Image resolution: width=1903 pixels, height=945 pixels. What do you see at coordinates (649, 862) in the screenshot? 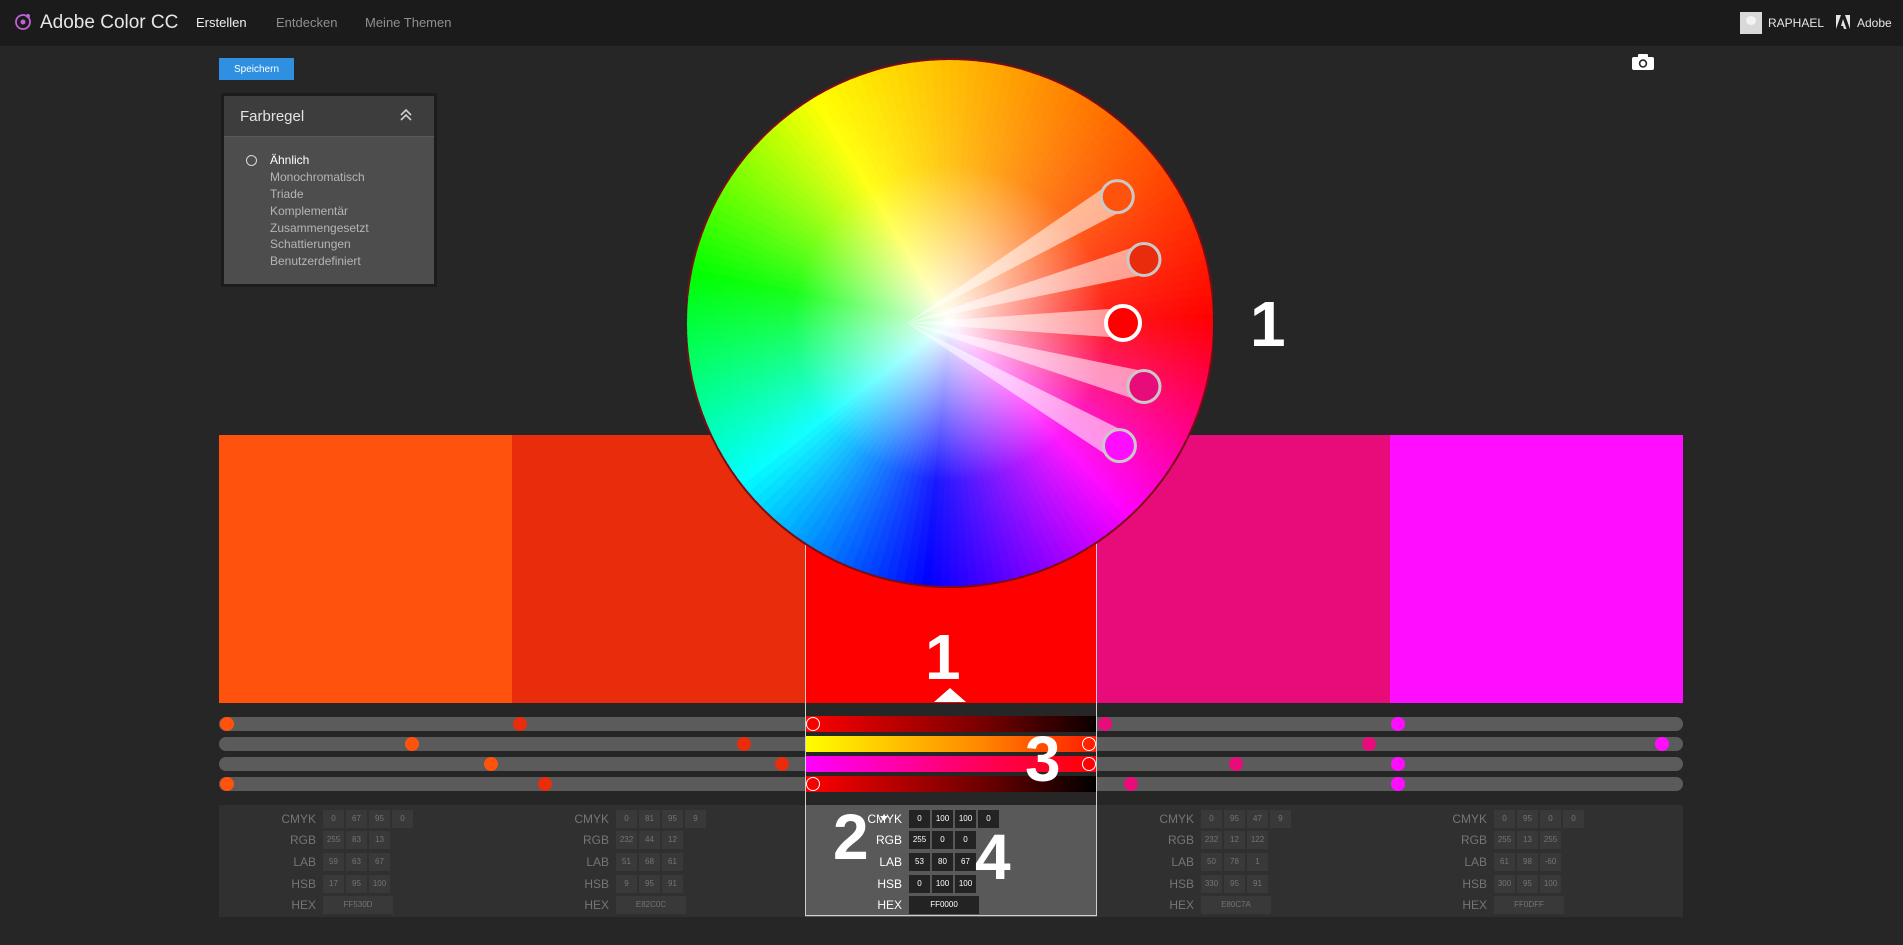
I see `lab-value-field: 68` at bounding box center [649, 862].